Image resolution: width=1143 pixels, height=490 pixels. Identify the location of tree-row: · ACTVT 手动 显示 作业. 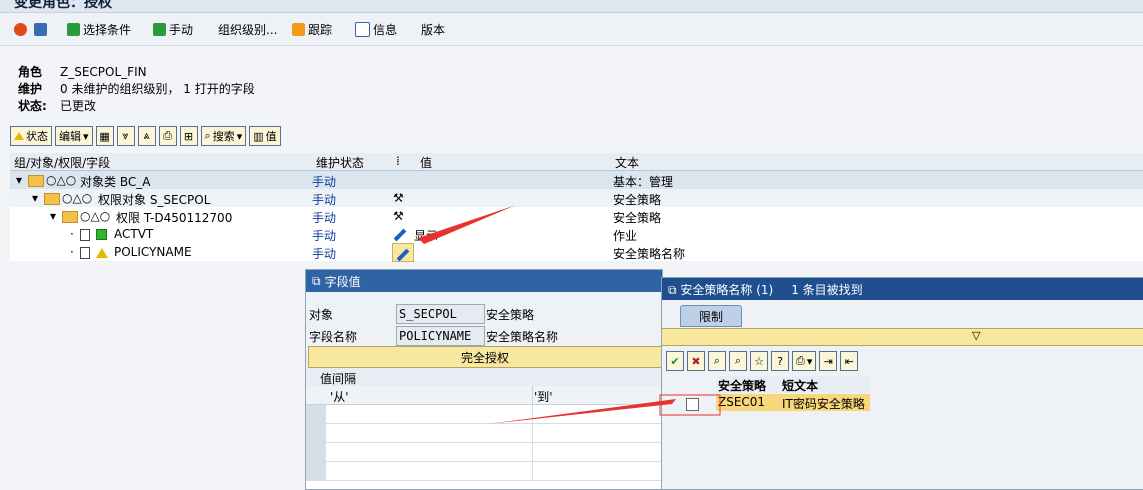
(576, 234).